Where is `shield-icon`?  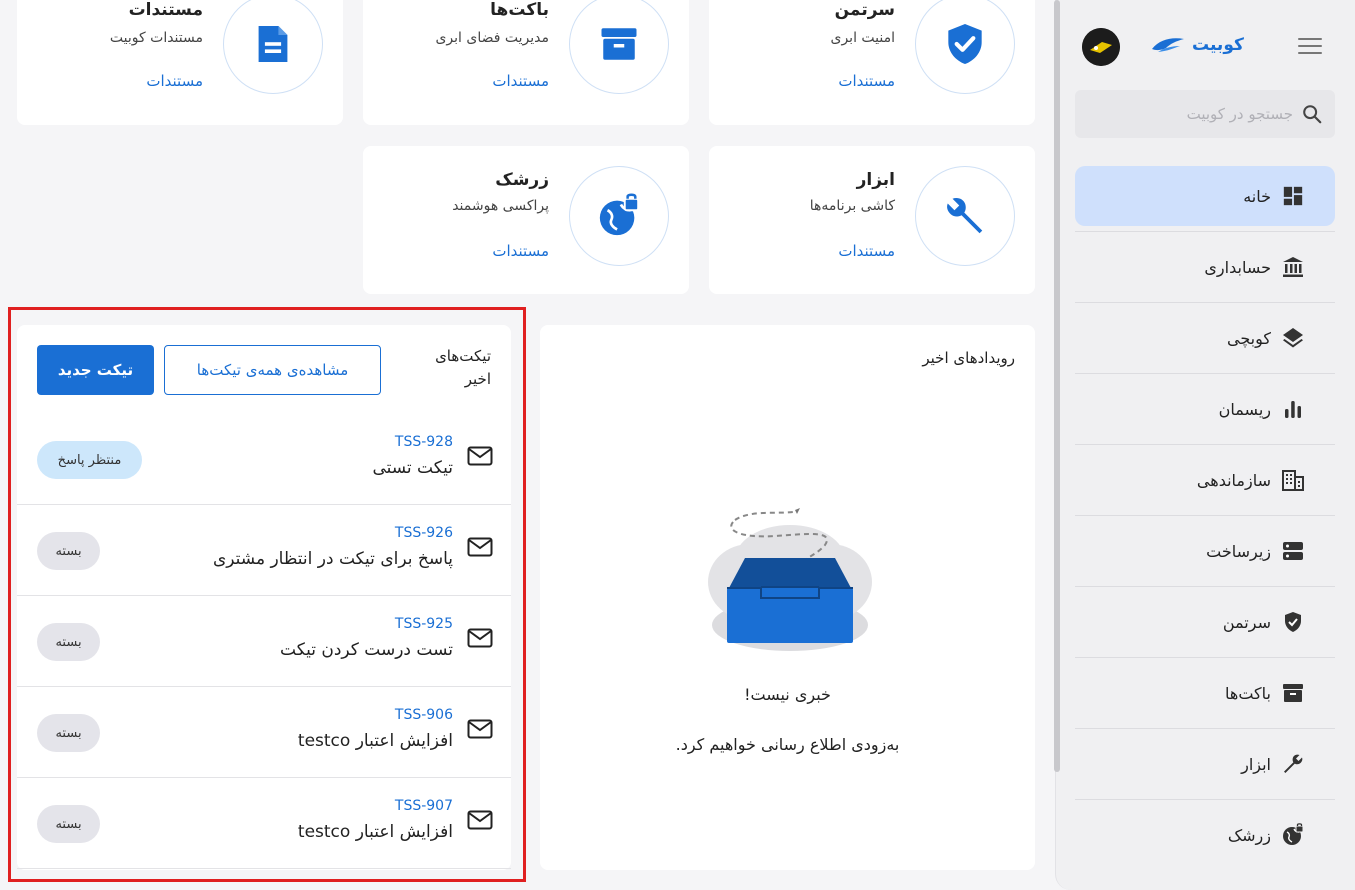
shield-icon is located at coordinates (1293, 622).